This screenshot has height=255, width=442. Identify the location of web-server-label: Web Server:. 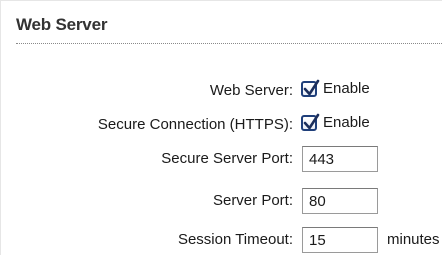
(251, 90).